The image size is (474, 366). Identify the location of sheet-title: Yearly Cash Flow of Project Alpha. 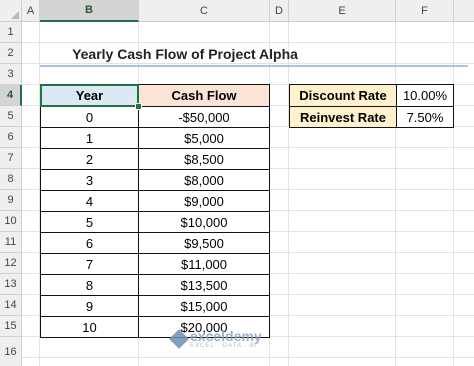
(185, 54).